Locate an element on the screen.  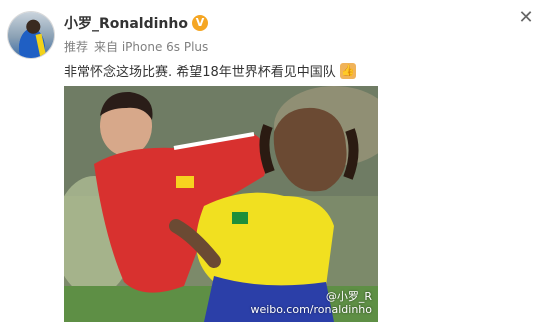
username-label: 小罗_Ronaldinho is located at coordinates (126, 23).